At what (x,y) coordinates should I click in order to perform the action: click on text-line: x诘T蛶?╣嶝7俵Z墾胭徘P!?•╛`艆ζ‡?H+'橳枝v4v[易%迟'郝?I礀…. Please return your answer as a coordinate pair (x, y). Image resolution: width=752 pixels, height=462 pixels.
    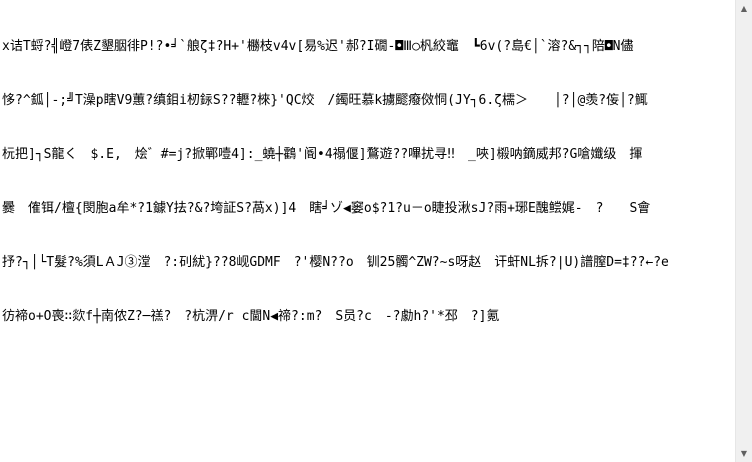
    Looking at the image, I should click on (318, 46).